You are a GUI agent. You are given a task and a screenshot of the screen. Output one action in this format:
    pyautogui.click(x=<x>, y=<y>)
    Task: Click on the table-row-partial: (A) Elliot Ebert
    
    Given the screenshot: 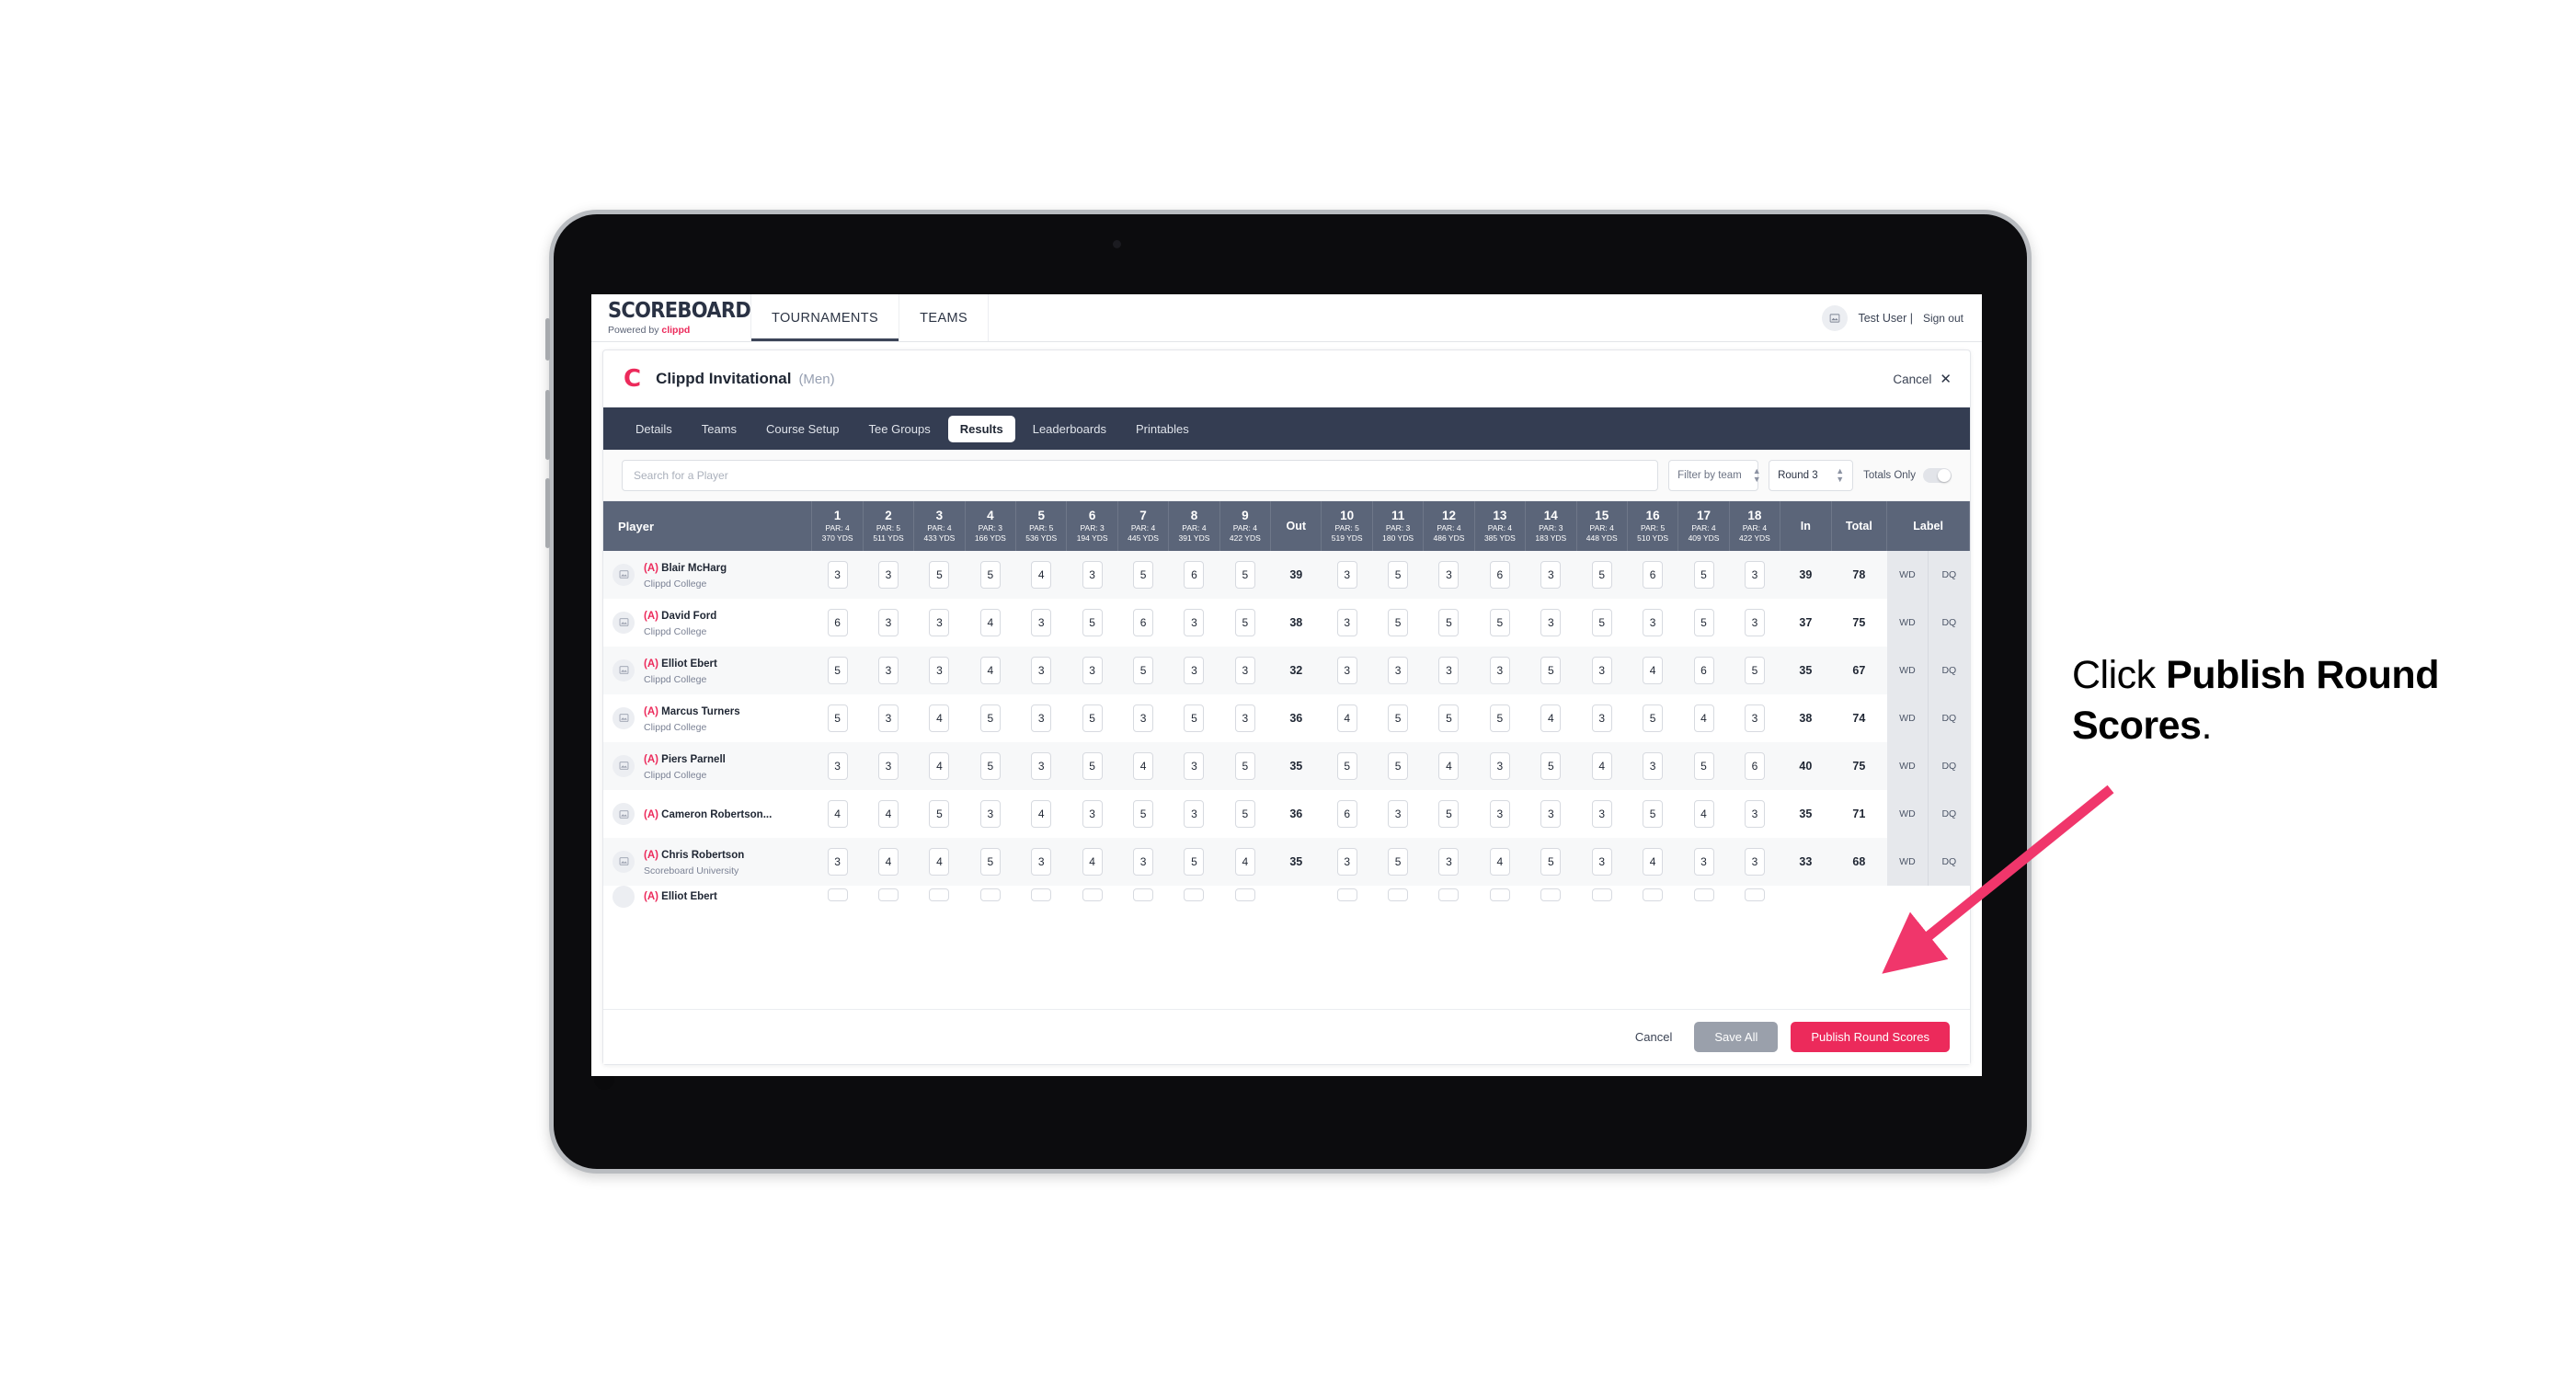 What is the action you would take?
    pyautogui.click(x=1286, y=897)
    